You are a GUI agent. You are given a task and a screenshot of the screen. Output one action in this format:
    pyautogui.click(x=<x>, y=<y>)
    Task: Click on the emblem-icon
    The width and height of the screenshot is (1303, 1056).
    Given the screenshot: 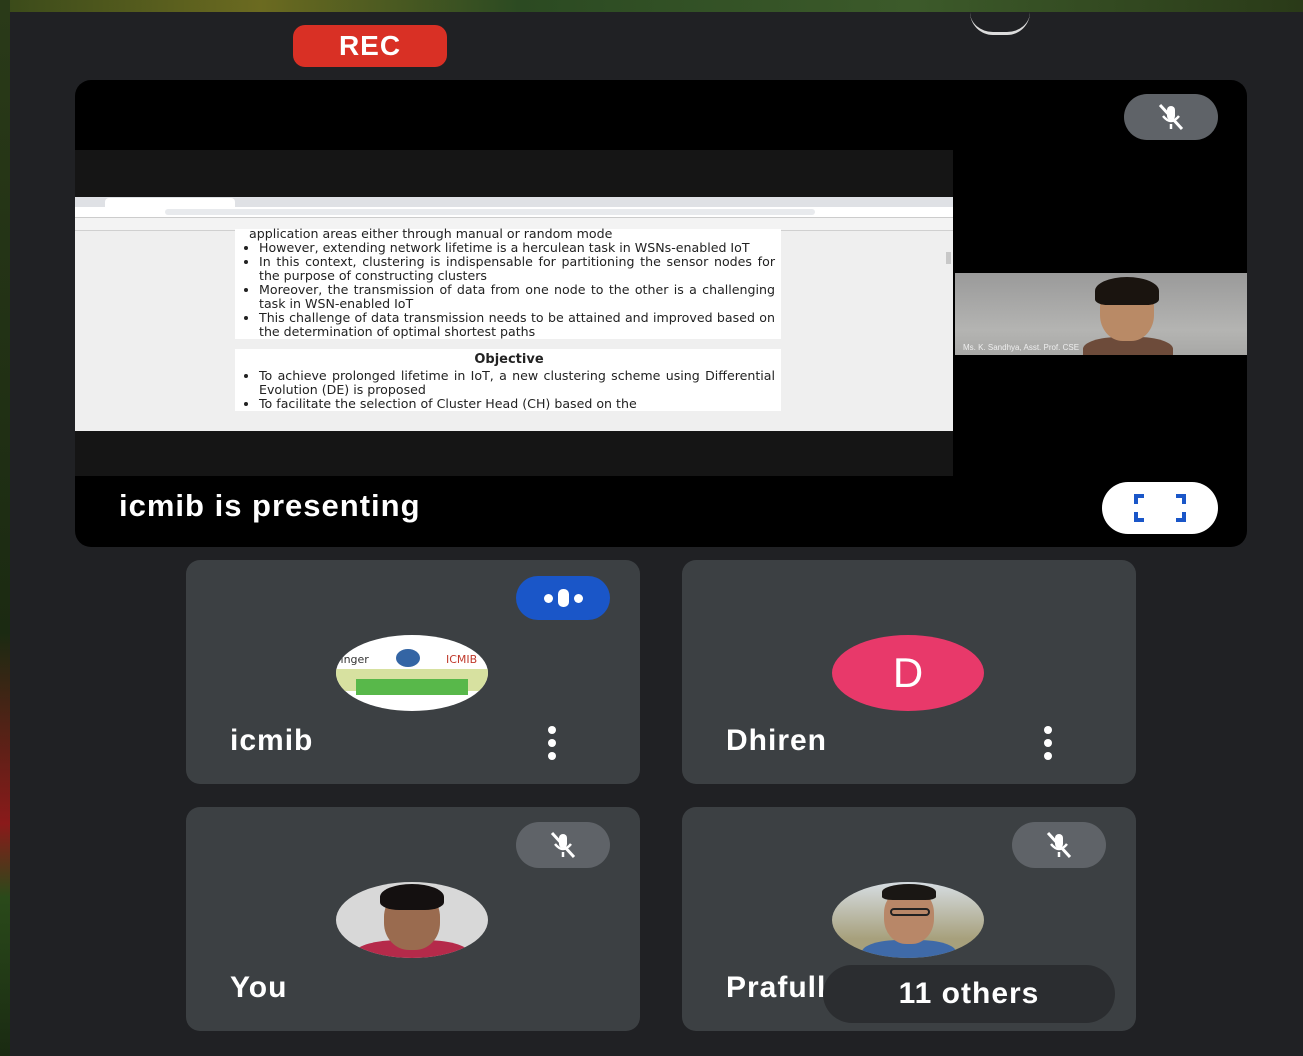 What is the action you would take?
    pyautogui.click(x=408, y=658)
    